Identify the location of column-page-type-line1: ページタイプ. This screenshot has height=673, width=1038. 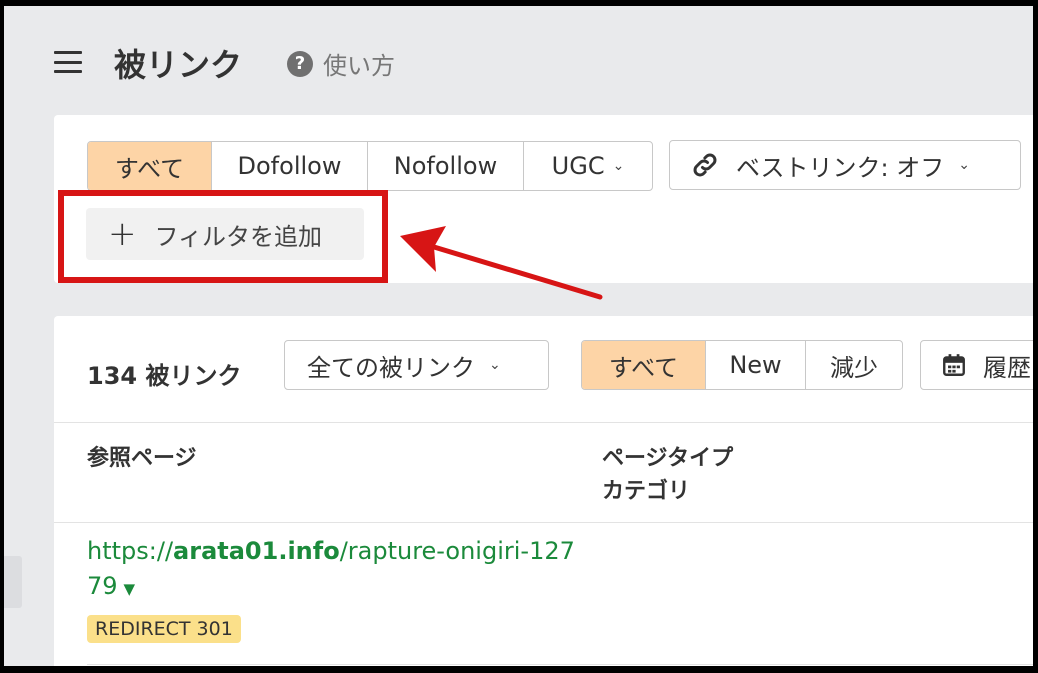
(668, 458).